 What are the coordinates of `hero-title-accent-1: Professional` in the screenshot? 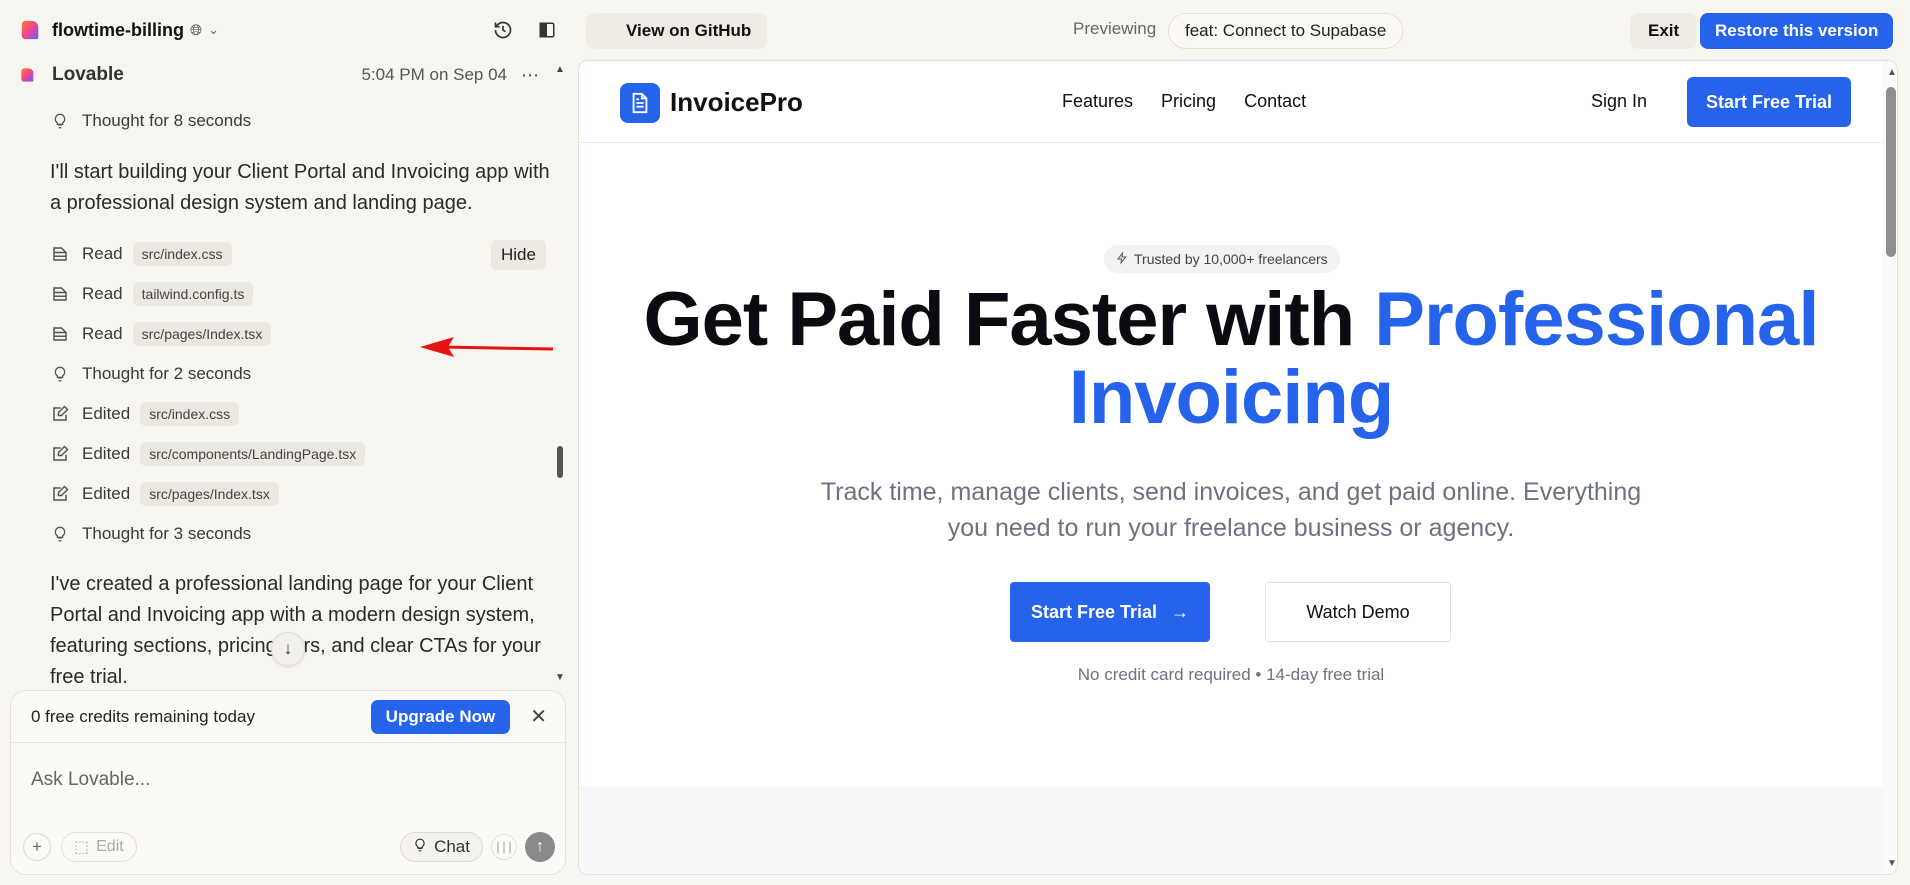 It's located at (1596, 319).